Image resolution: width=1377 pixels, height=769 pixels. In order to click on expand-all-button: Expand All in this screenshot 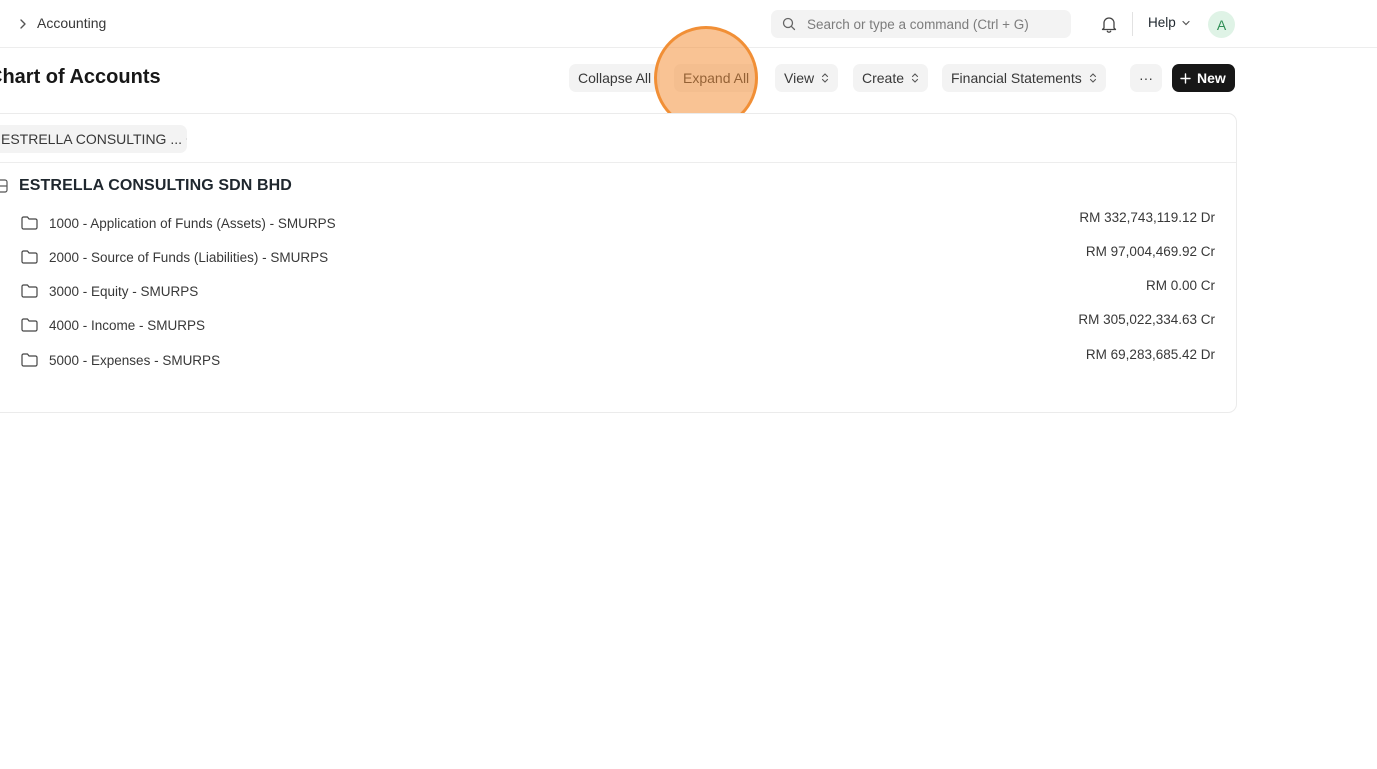, I will do `click(716, 78)`.